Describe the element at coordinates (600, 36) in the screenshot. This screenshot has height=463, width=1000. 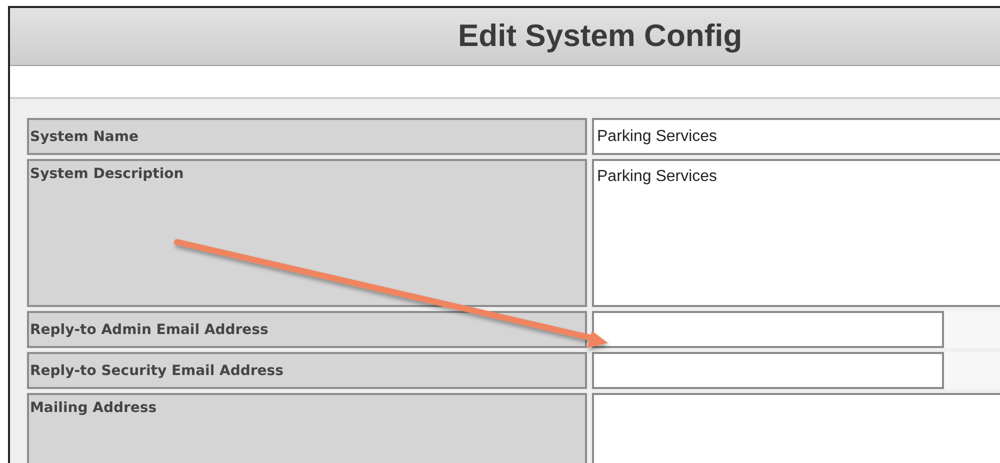
I see `page-title: Edit System Config` at that location.